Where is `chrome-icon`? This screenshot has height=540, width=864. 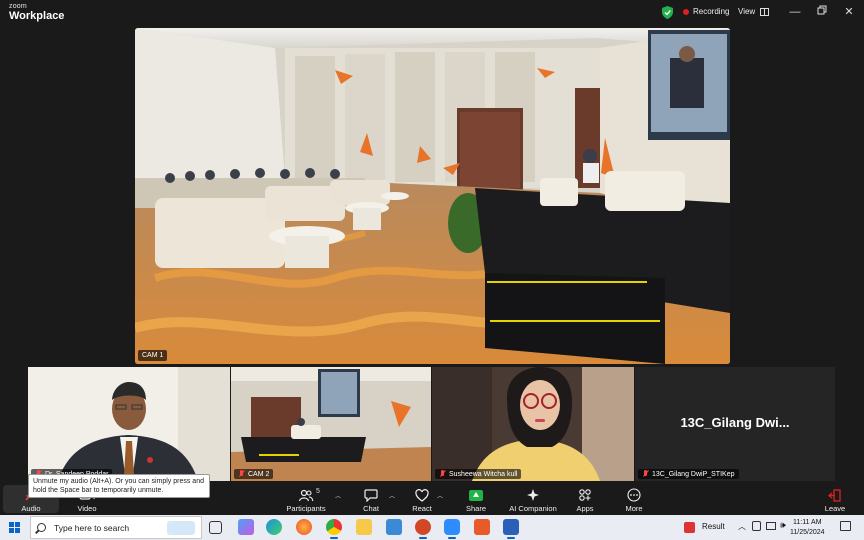
chrome-icon is located at coordinates (334, 527).